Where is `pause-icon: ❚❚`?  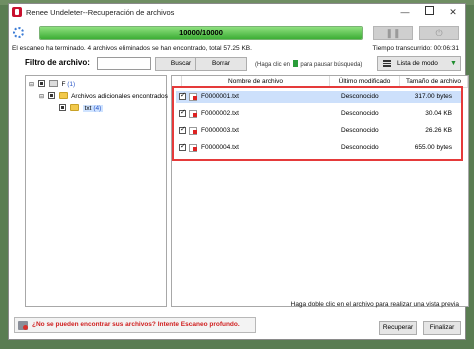 pause-icon: ❚❚ is located at coordinates (393, 33).